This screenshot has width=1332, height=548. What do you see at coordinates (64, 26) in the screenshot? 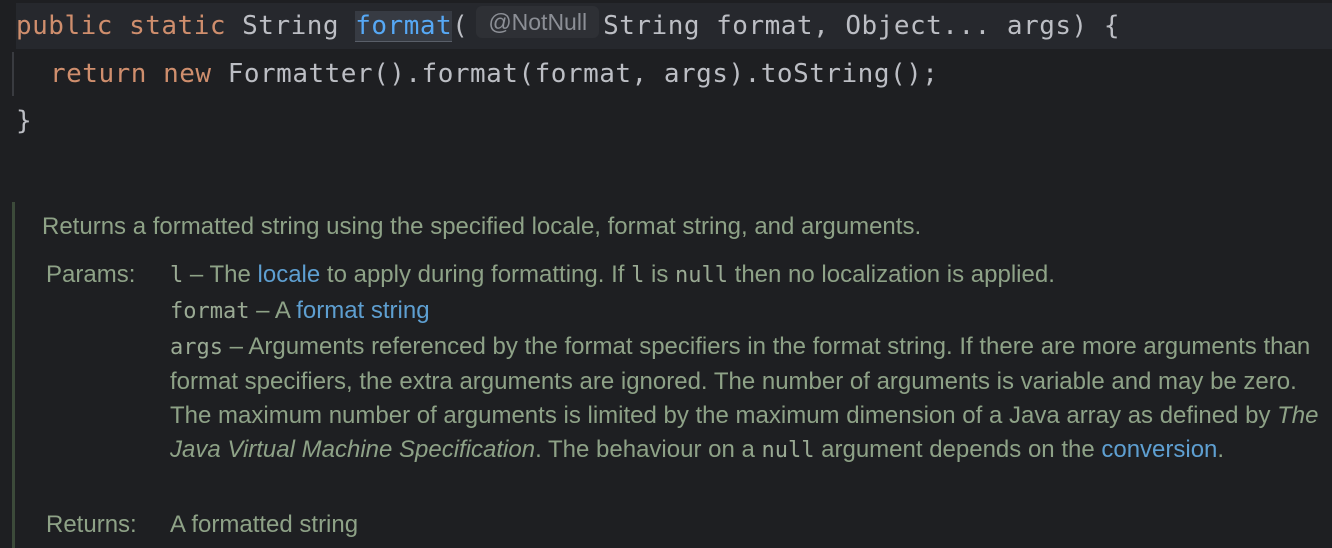
I see `keyword-public: public` at bounding box center [64, 26].